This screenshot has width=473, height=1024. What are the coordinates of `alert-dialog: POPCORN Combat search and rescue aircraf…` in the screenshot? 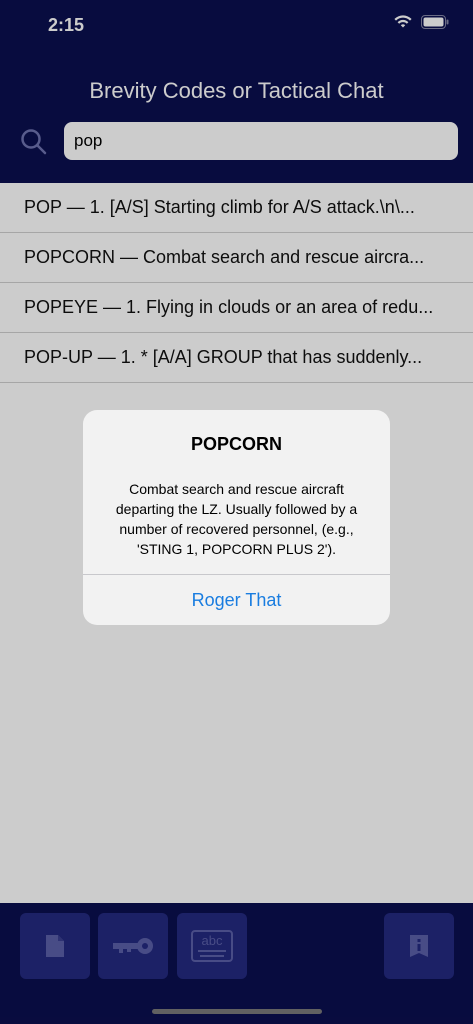 It's located at (236, 517).